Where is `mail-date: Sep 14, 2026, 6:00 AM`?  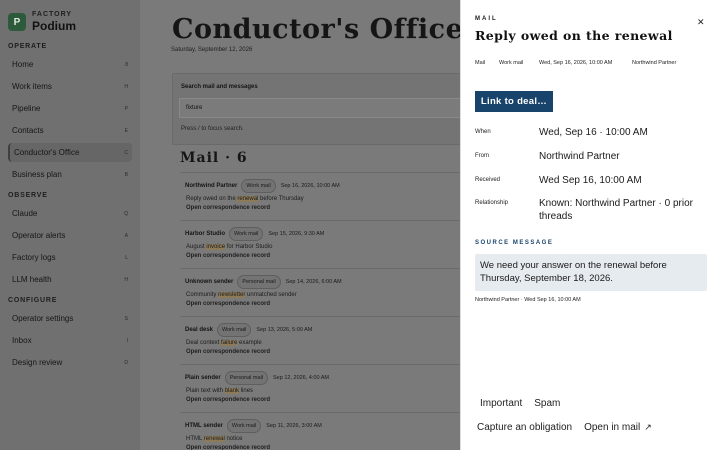
mail-date: Sep 14, 2026, 6:00 AM is located at coordinates (313, 282).